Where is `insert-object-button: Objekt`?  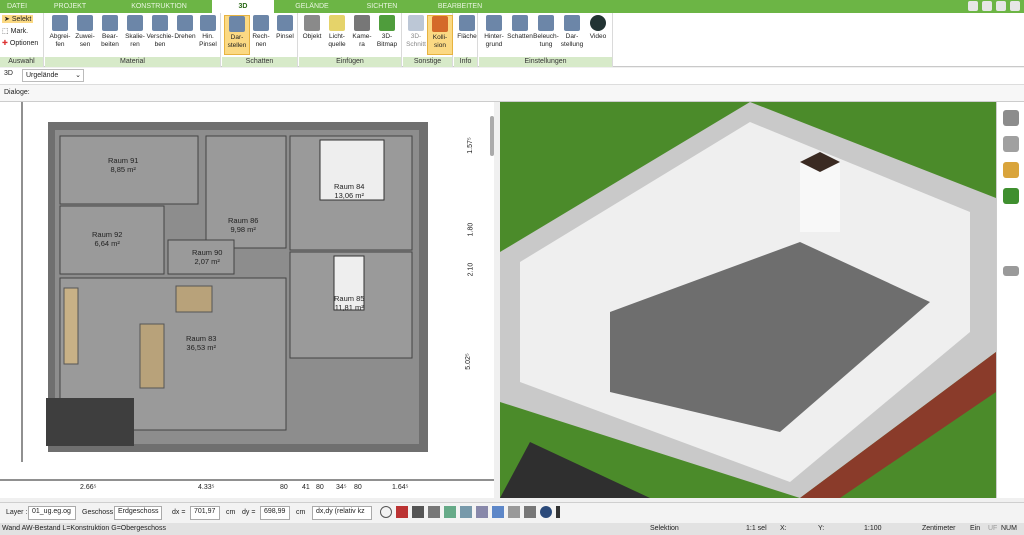
insert-object-button: Objekt is located at coordinates (312, 35).